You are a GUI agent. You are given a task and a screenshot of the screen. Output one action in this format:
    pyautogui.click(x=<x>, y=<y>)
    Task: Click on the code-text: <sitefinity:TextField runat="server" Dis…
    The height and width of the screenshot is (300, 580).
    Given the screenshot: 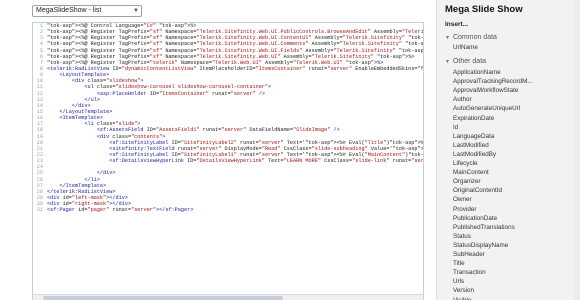 What is the action you would take?
    pyautogui.click(x=266, y=148)
    